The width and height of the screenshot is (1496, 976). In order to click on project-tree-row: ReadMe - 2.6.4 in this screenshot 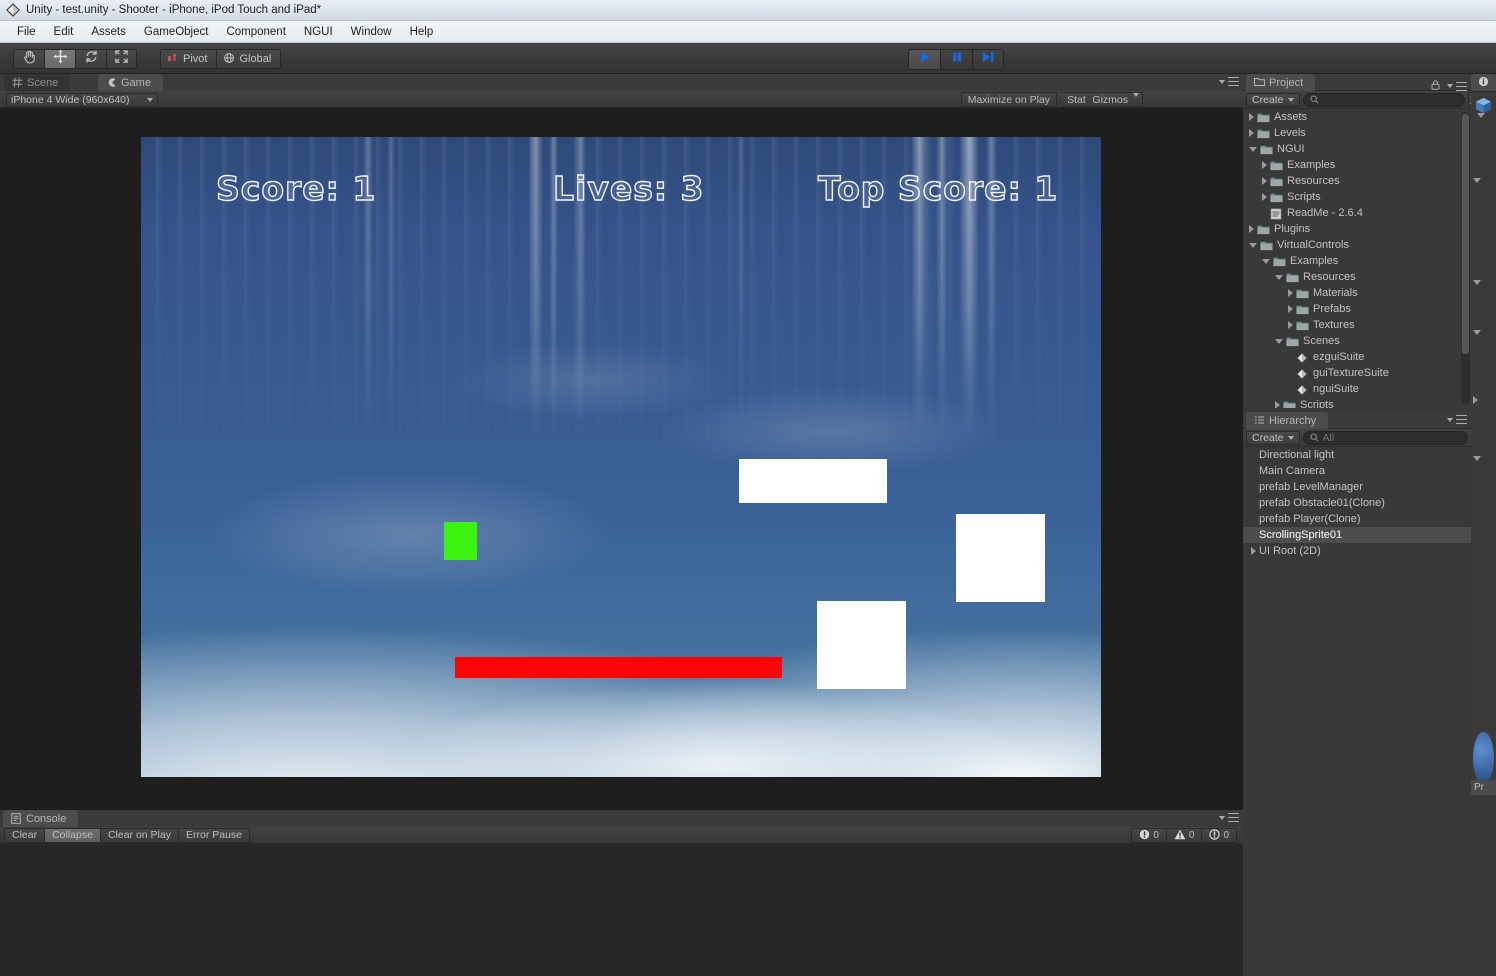, I will do `click(1357, 213)`.